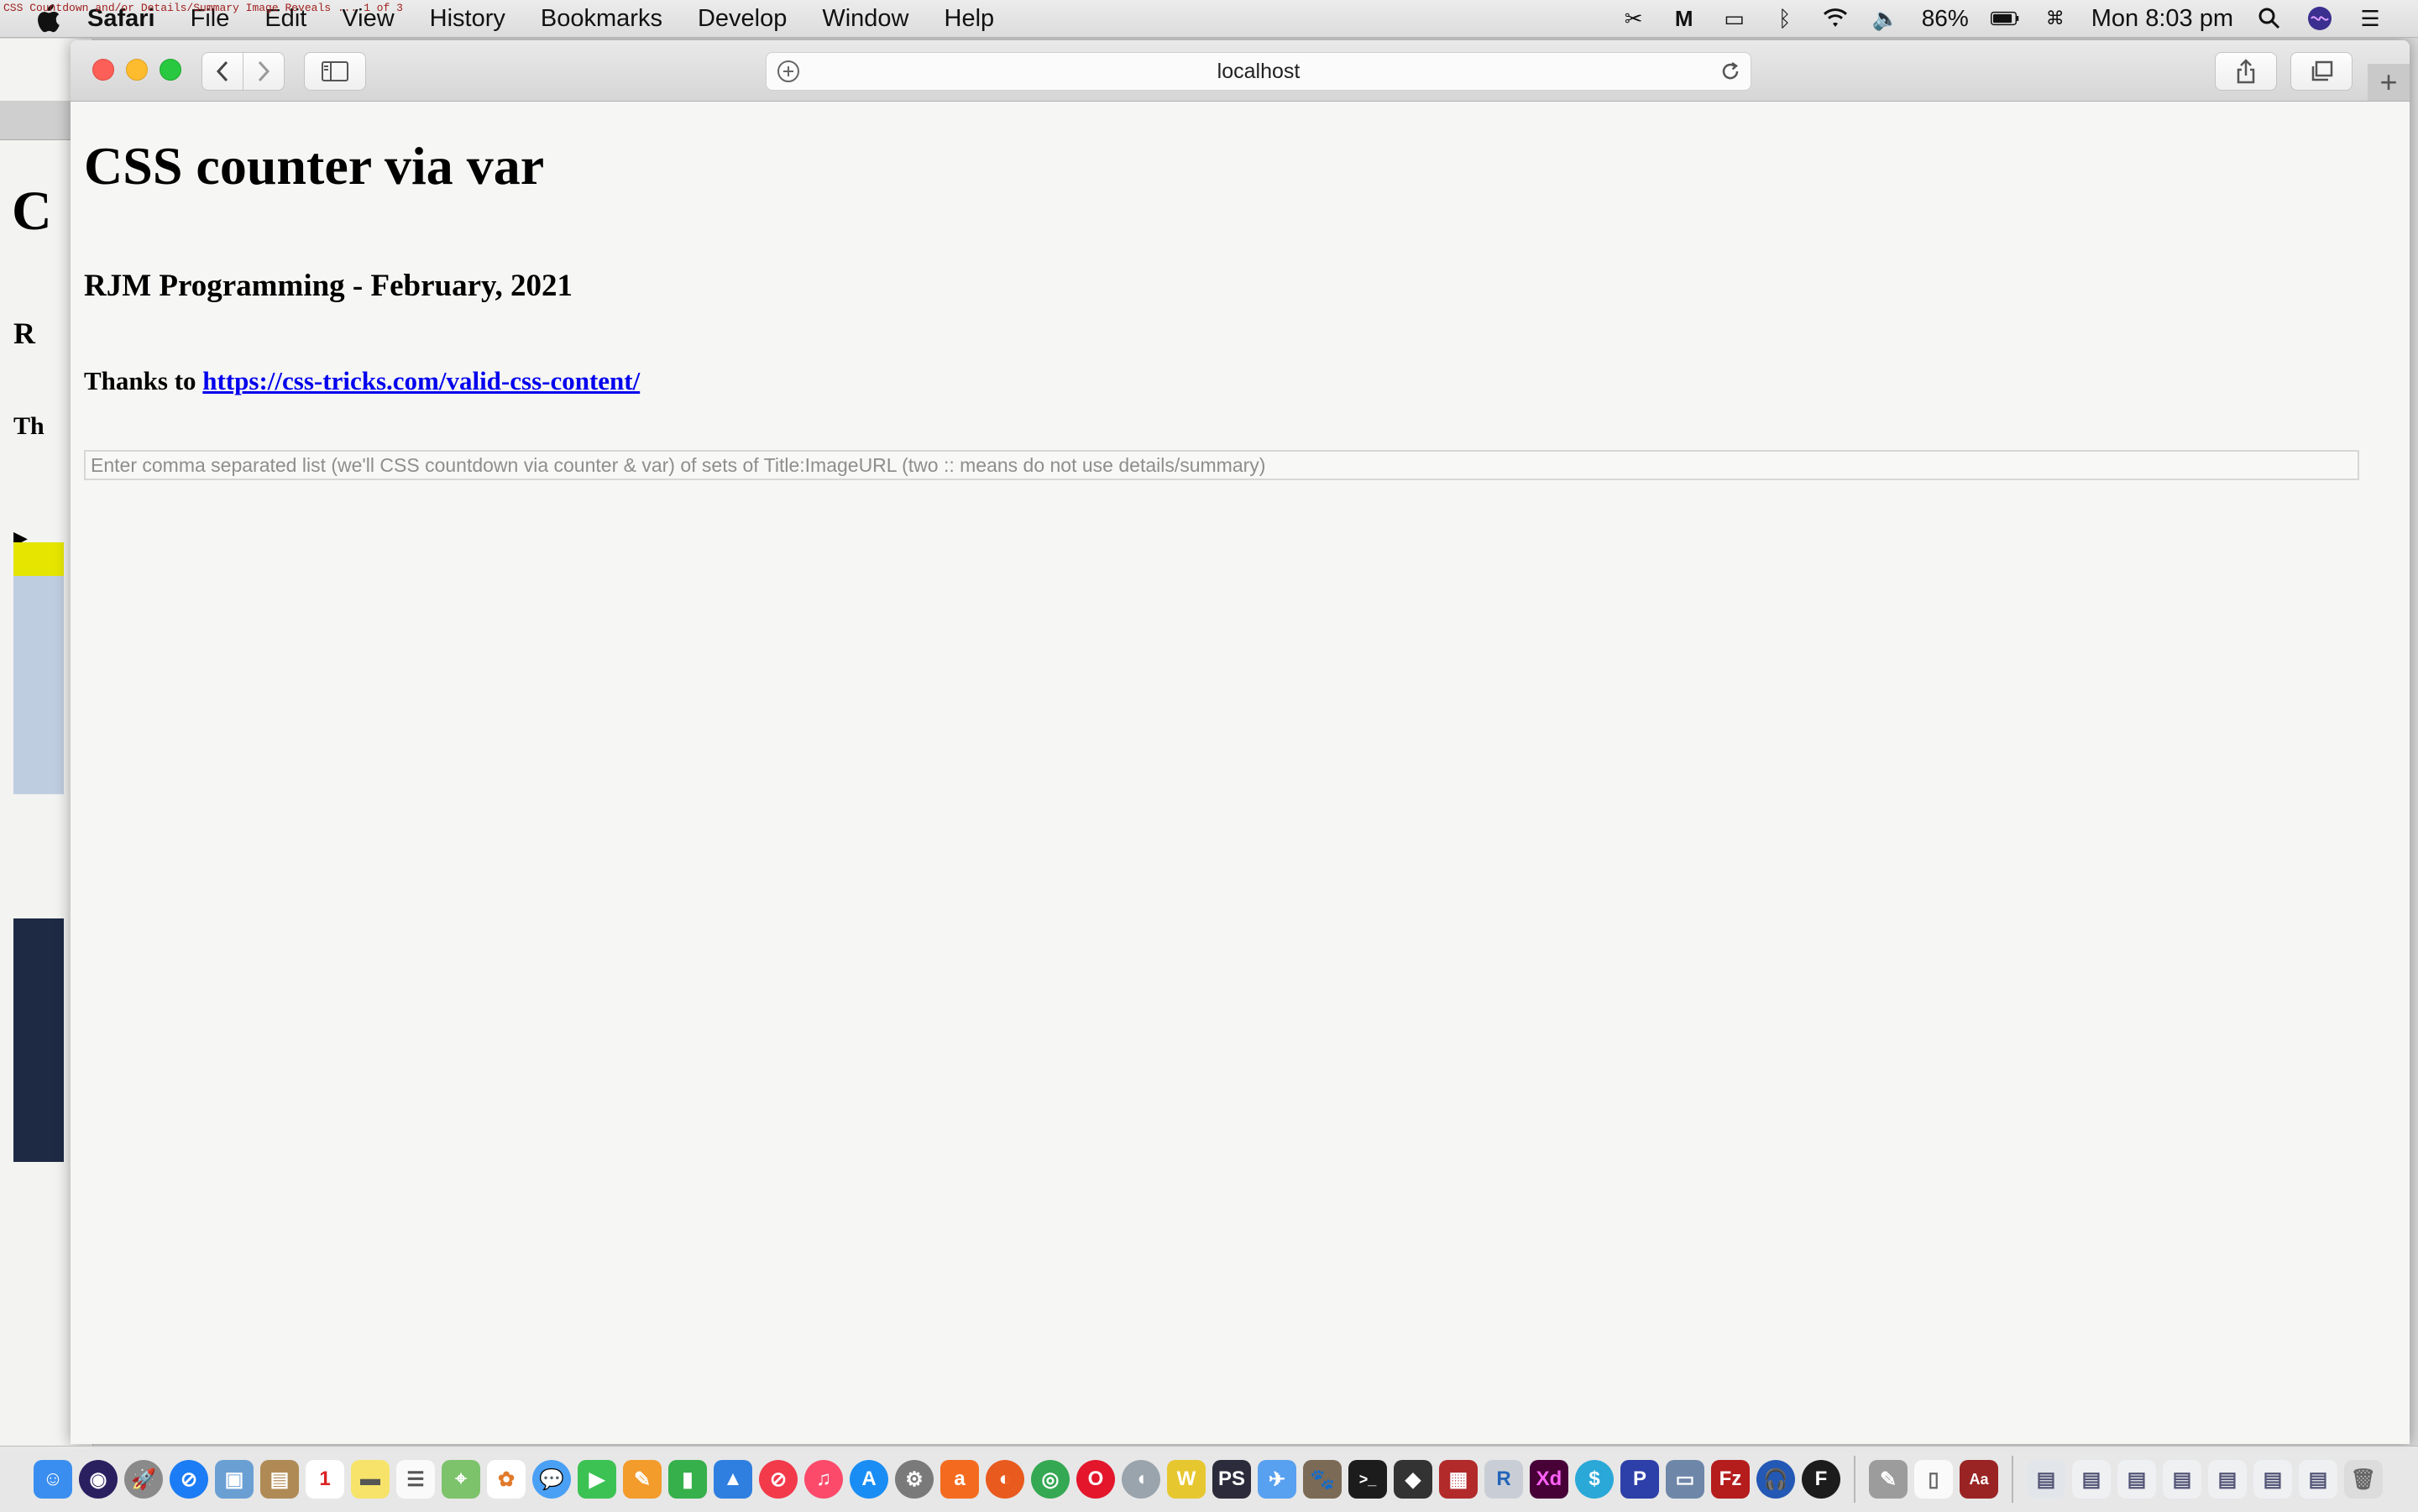 This screenshot has width=2418, height=1512. I want to click on menu-develop: Develop, so click(742, 19).